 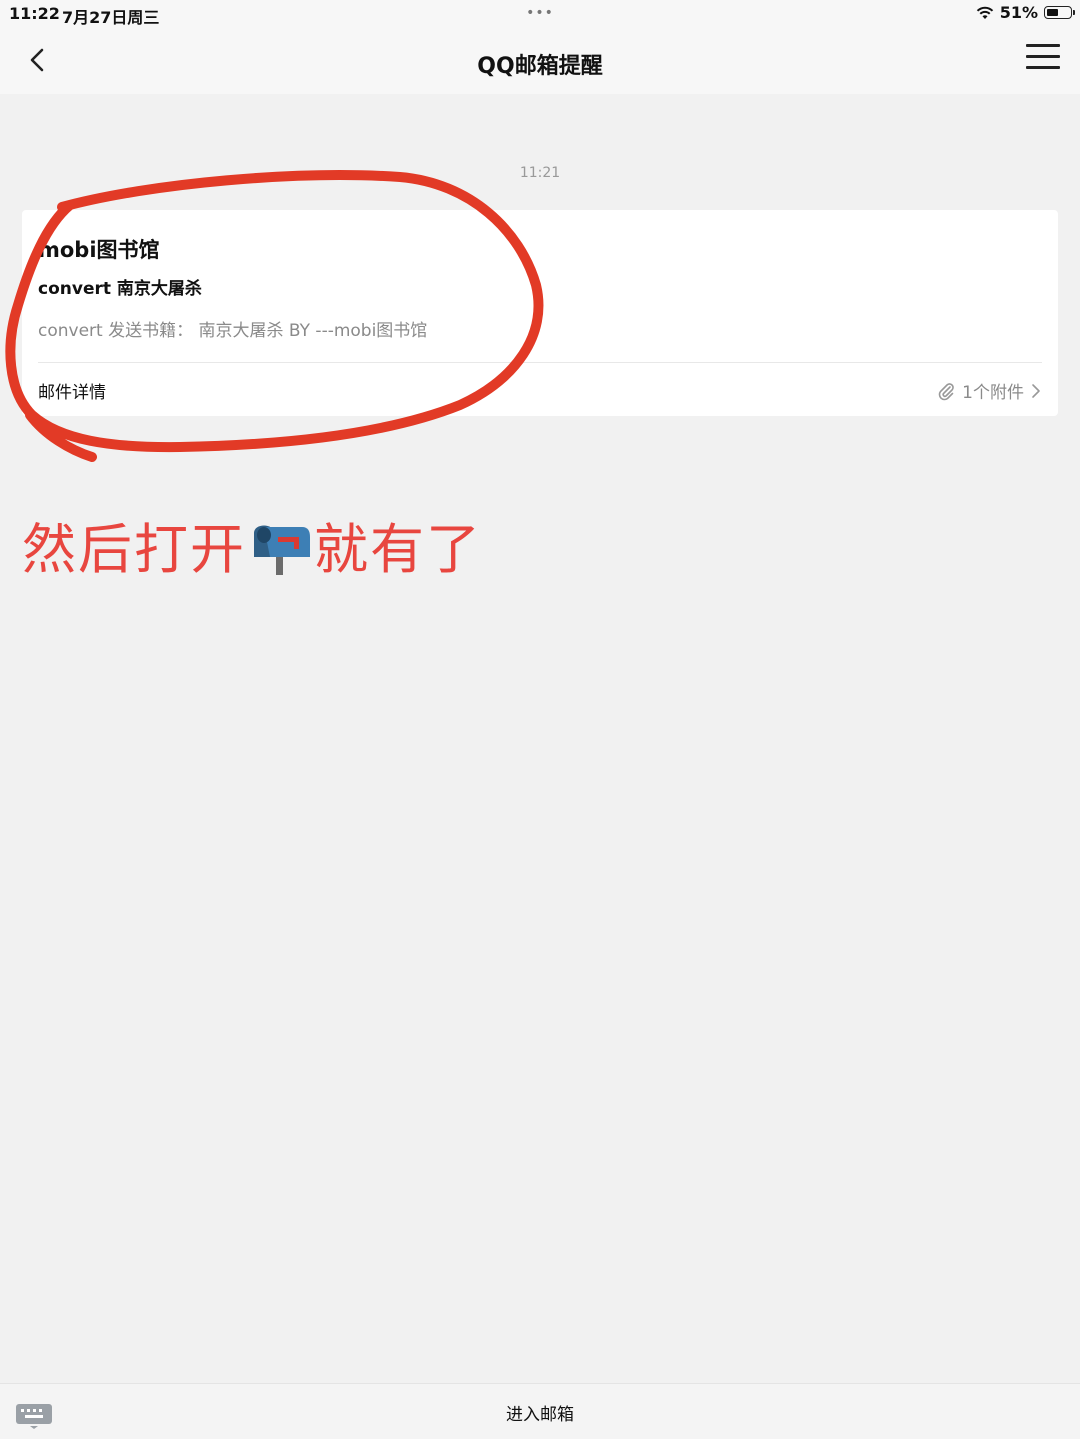 I want to click on multitasking-dots: •••, so click(x=540, y=13).